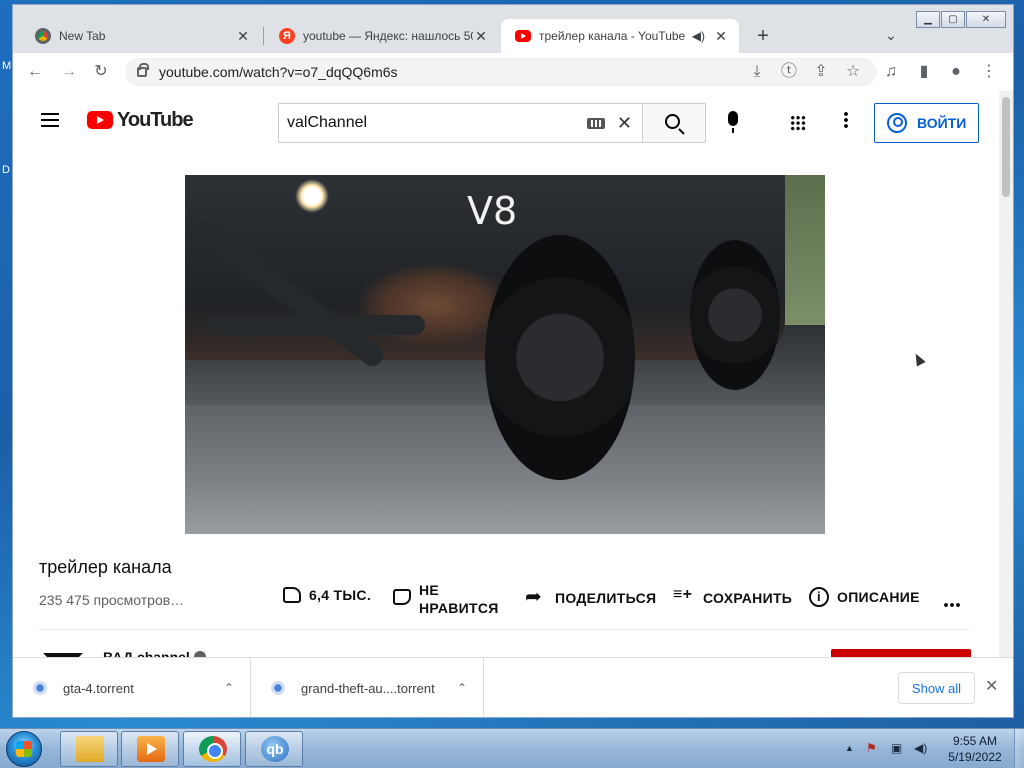  I want to click on description-label: ОПИСАНИЕ, so click(878, 597).